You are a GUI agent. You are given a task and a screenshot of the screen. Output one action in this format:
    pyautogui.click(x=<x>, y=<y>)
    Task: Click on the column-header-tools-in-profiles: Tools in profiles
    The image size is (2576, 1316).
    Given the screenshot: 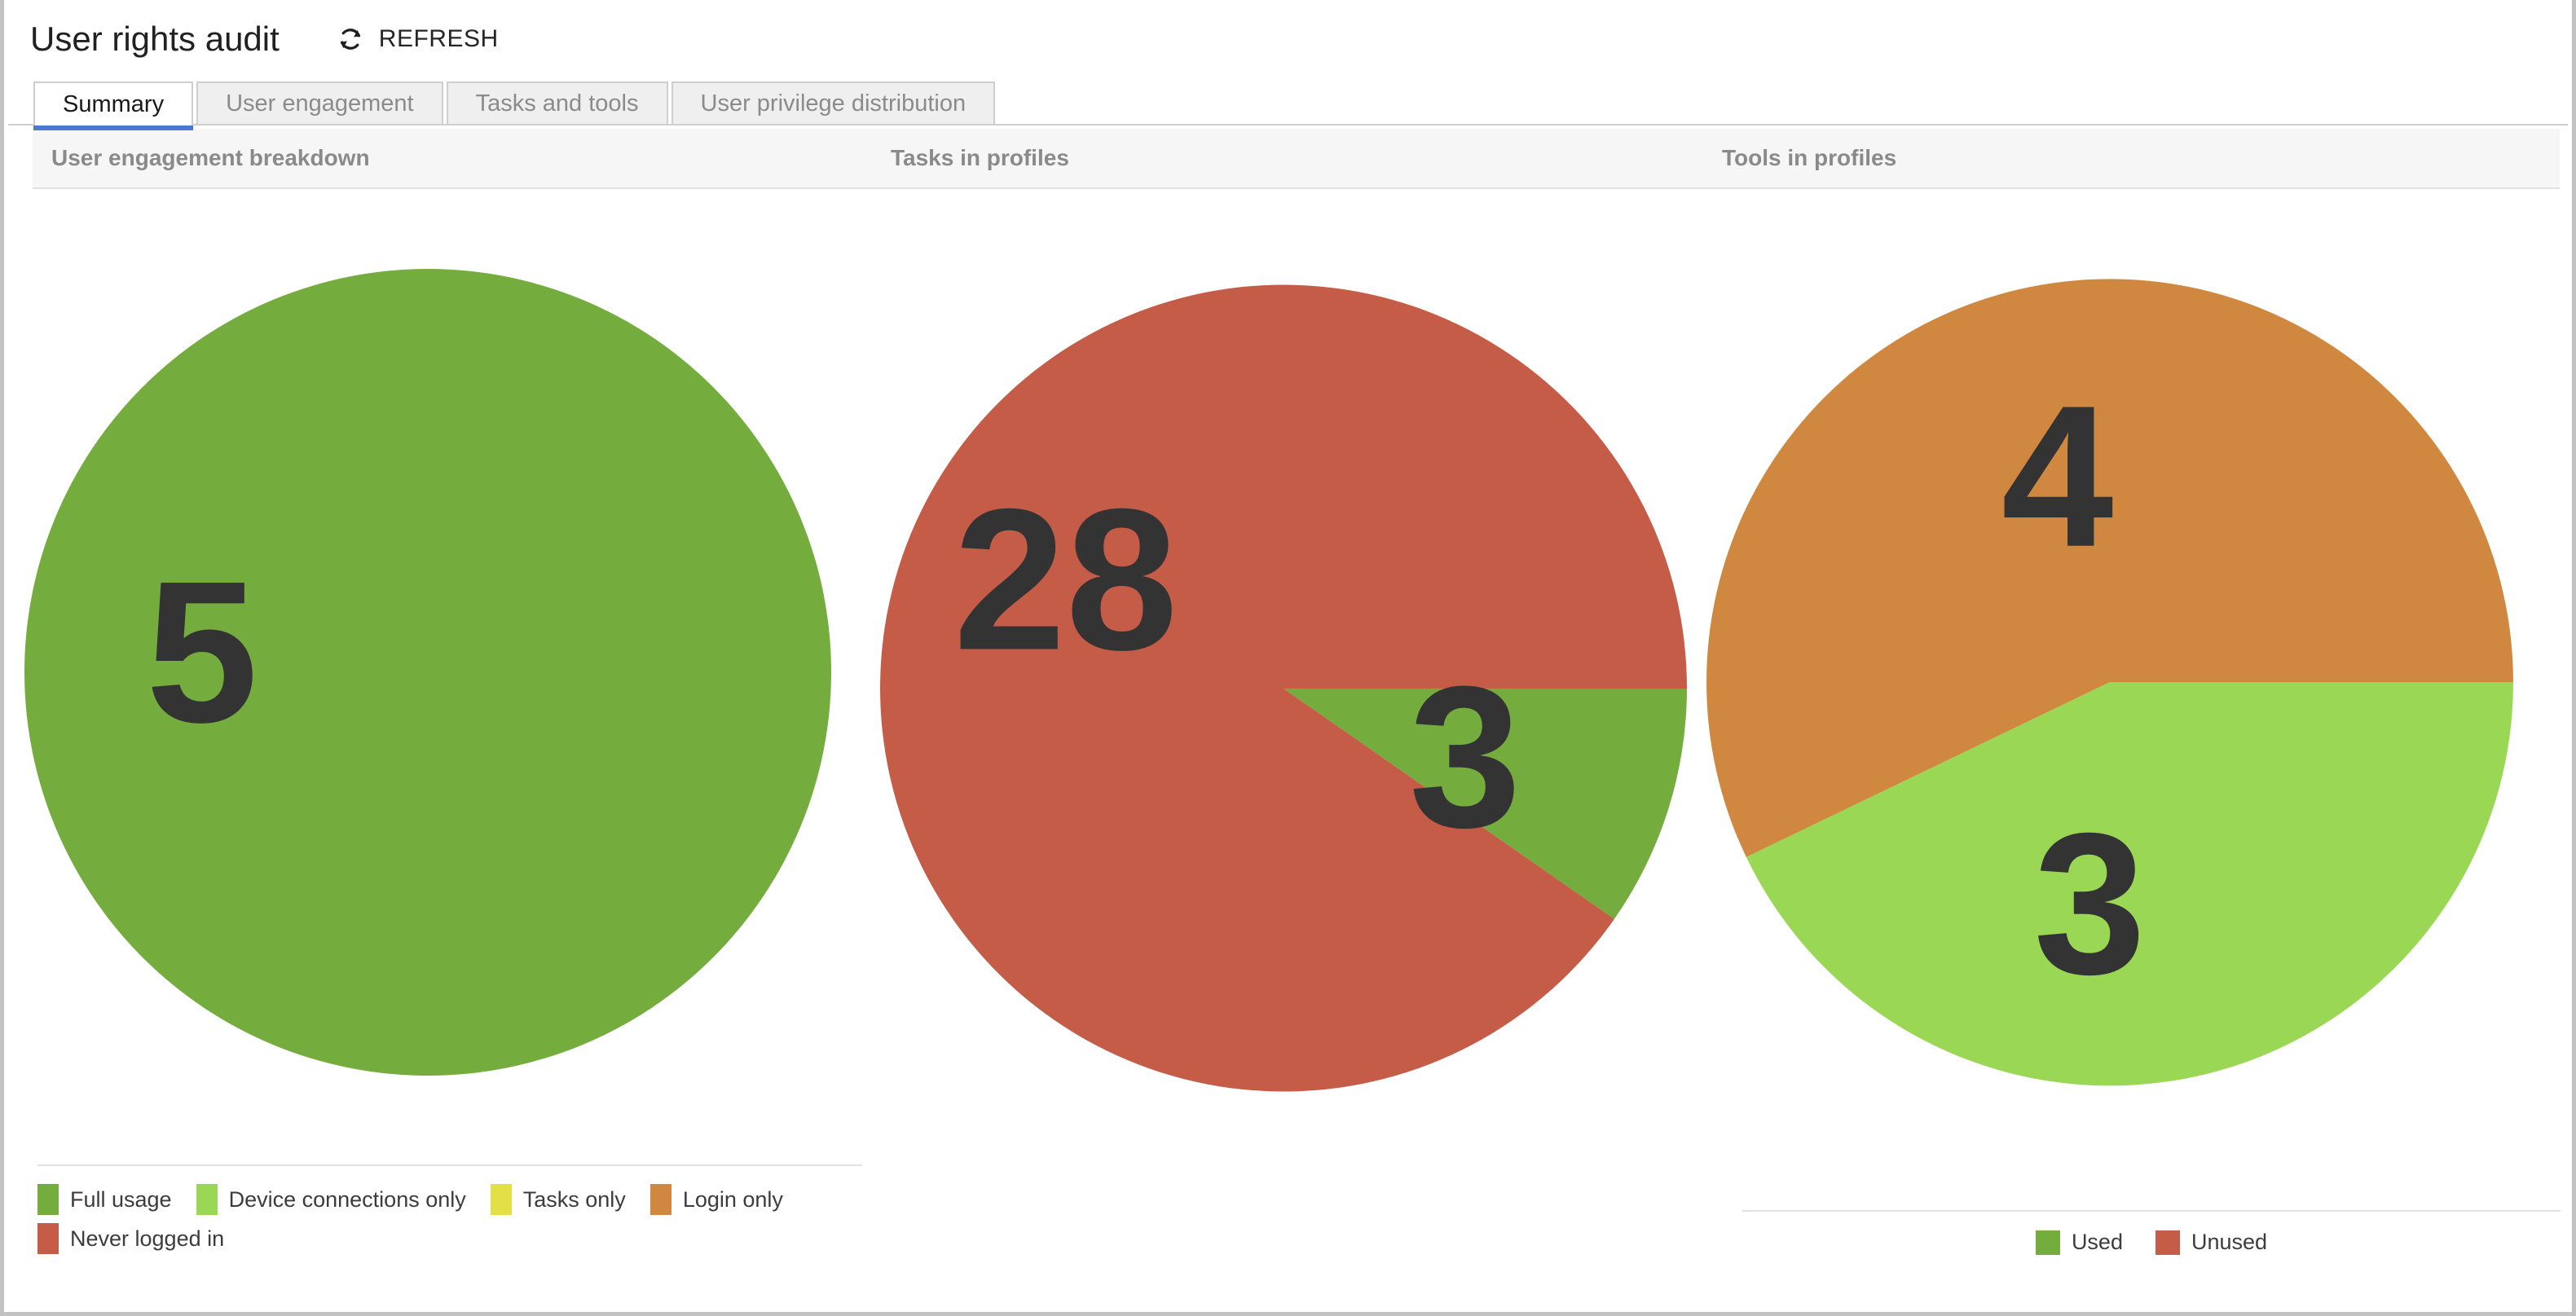 What is the action you would take?
    pyautogui.click(x=1809, y=157)
    